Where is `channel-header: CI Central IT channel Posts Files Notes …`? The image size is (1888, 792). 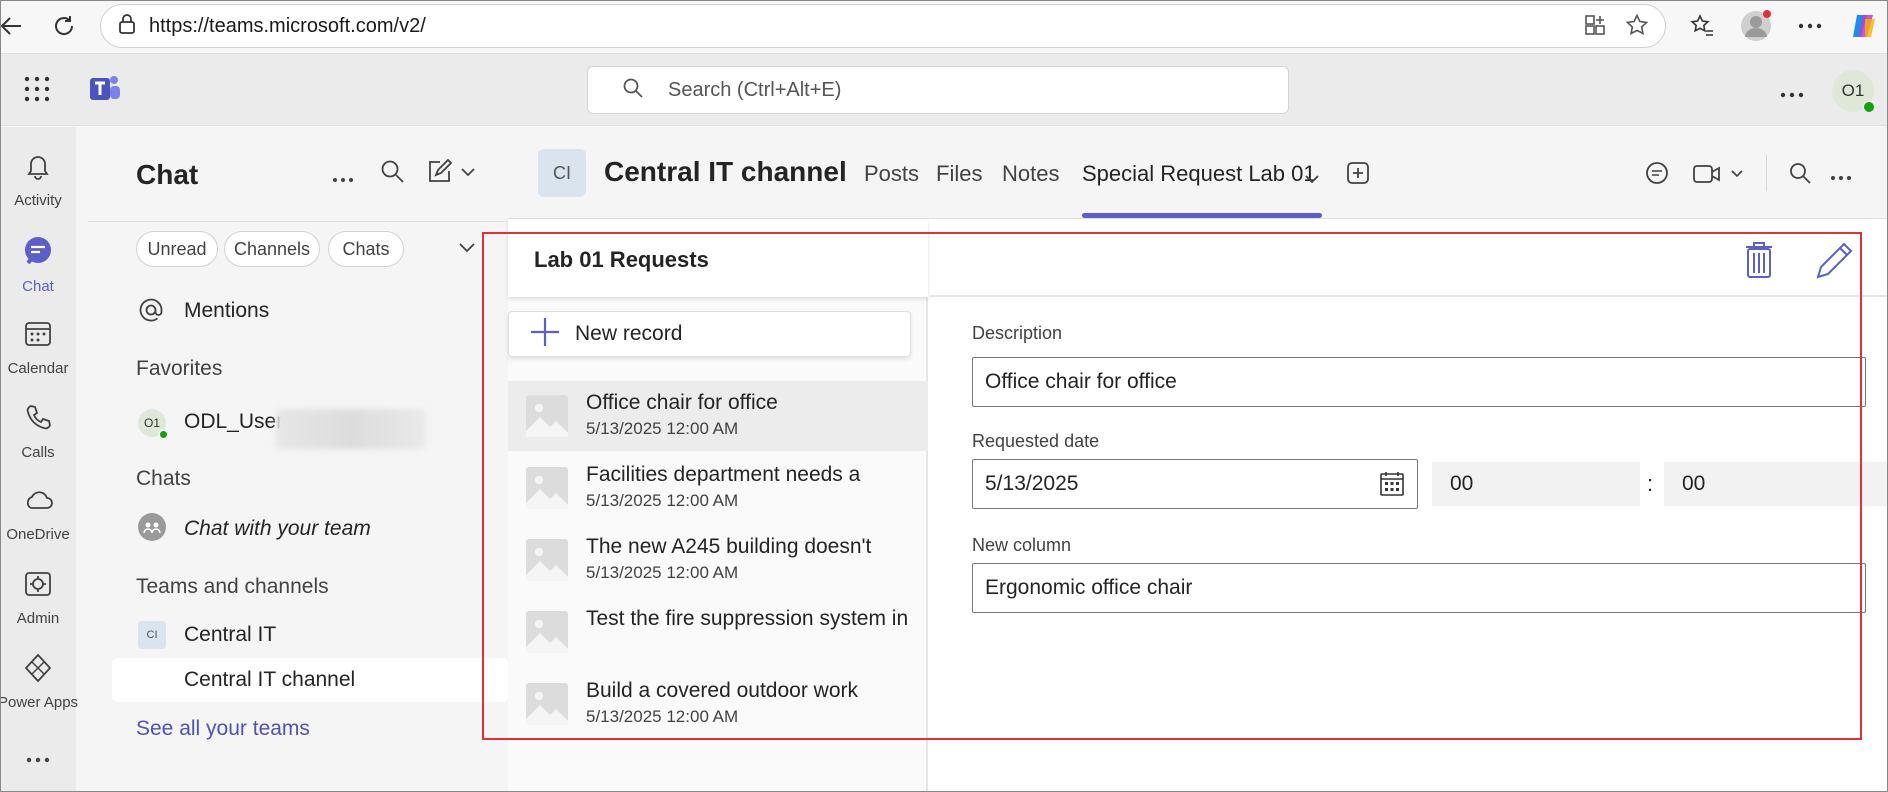
channel-header: CI Central IT channel Posts Files Notes … is located at coordinates (1198, 173).